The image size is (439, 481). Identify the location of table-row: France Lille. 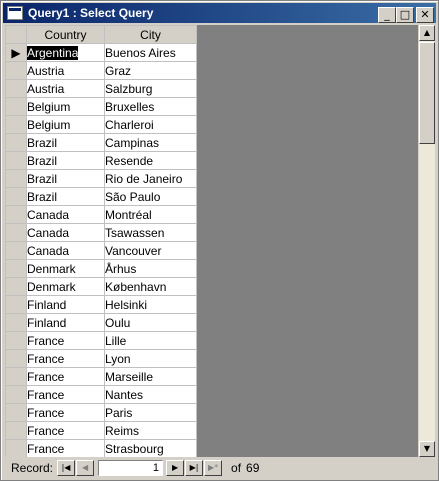
(101, 340).